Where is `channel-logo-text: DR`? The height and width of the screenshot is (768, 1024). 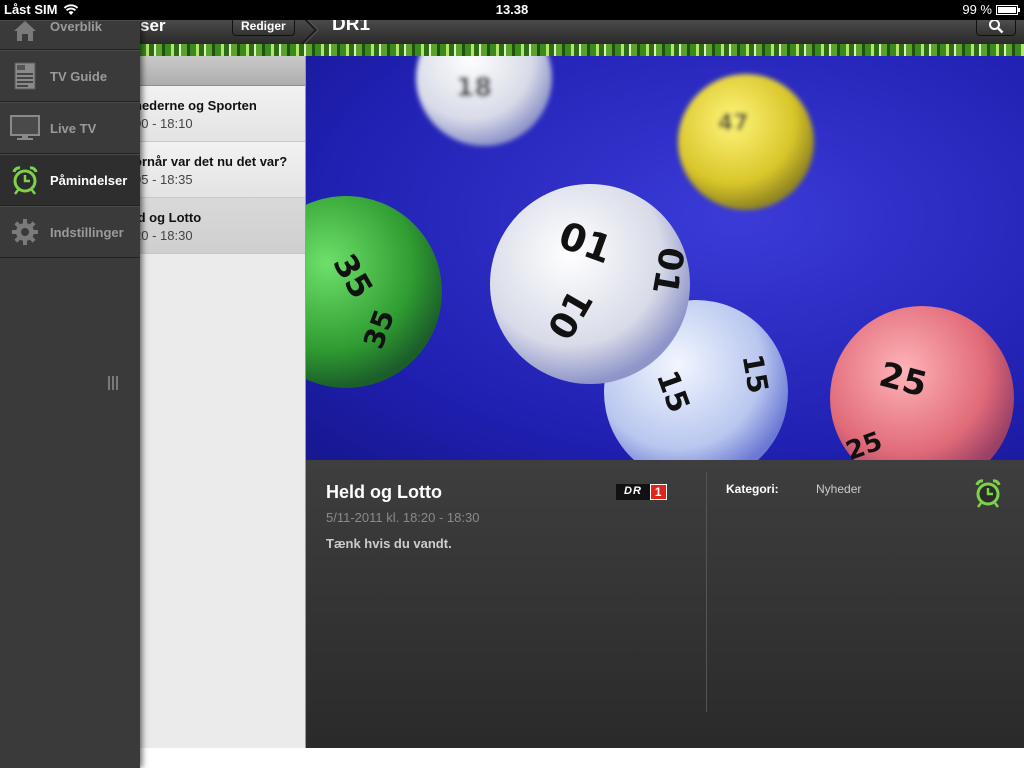 channel-logo-text: DR is located at coordinates (633, 492).